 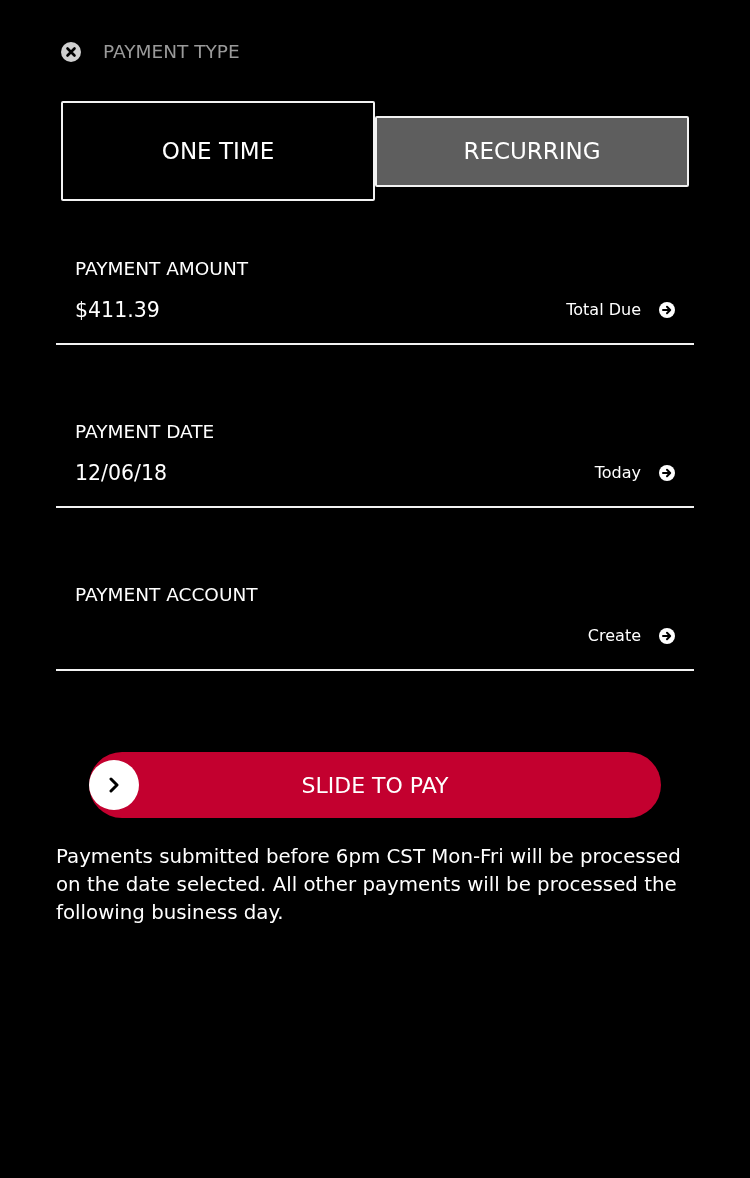 What do you see at coordinates (145, 432) in the screenshot?
I see `field-label: PAYMENT DATE` at bounding box center [145, 432].